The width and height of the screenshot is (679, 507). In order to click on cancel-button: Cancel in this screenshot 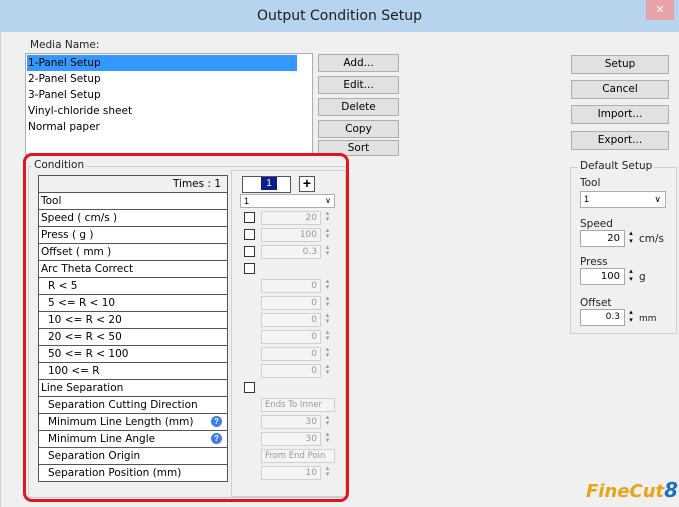, I will do `click(620, 89)`.